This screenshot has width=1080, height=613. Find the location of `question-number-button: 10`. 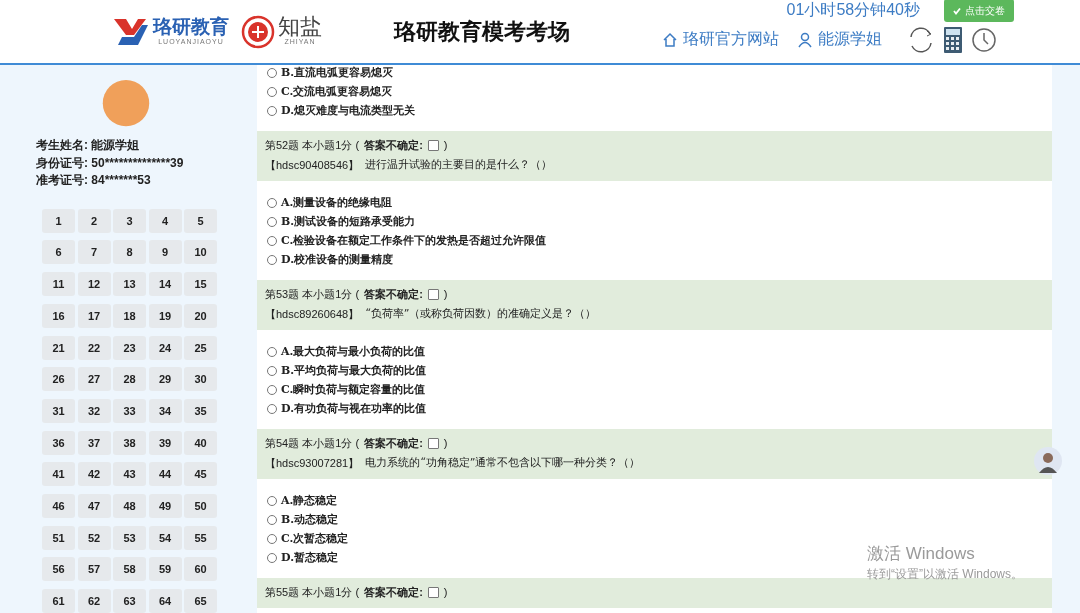

question-number-button: 10 is located at coordinates (200, 252).